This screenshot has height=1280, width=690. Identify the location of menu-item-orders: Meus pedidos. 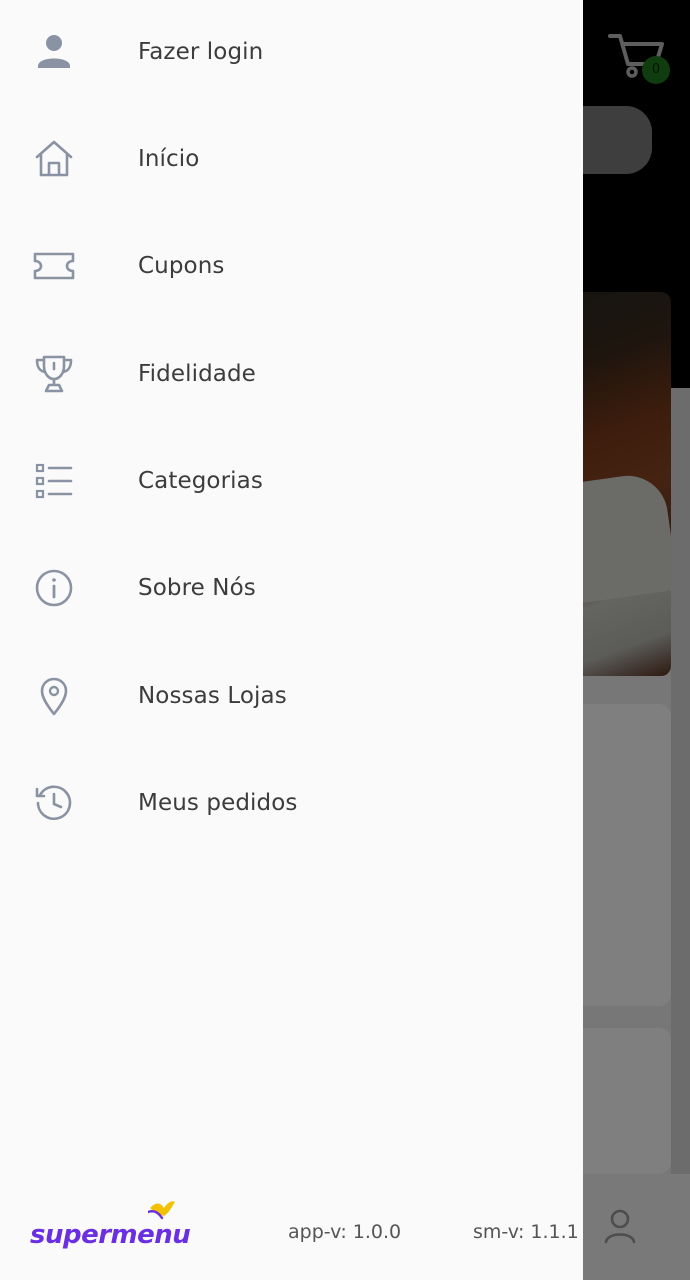
(291, 802).